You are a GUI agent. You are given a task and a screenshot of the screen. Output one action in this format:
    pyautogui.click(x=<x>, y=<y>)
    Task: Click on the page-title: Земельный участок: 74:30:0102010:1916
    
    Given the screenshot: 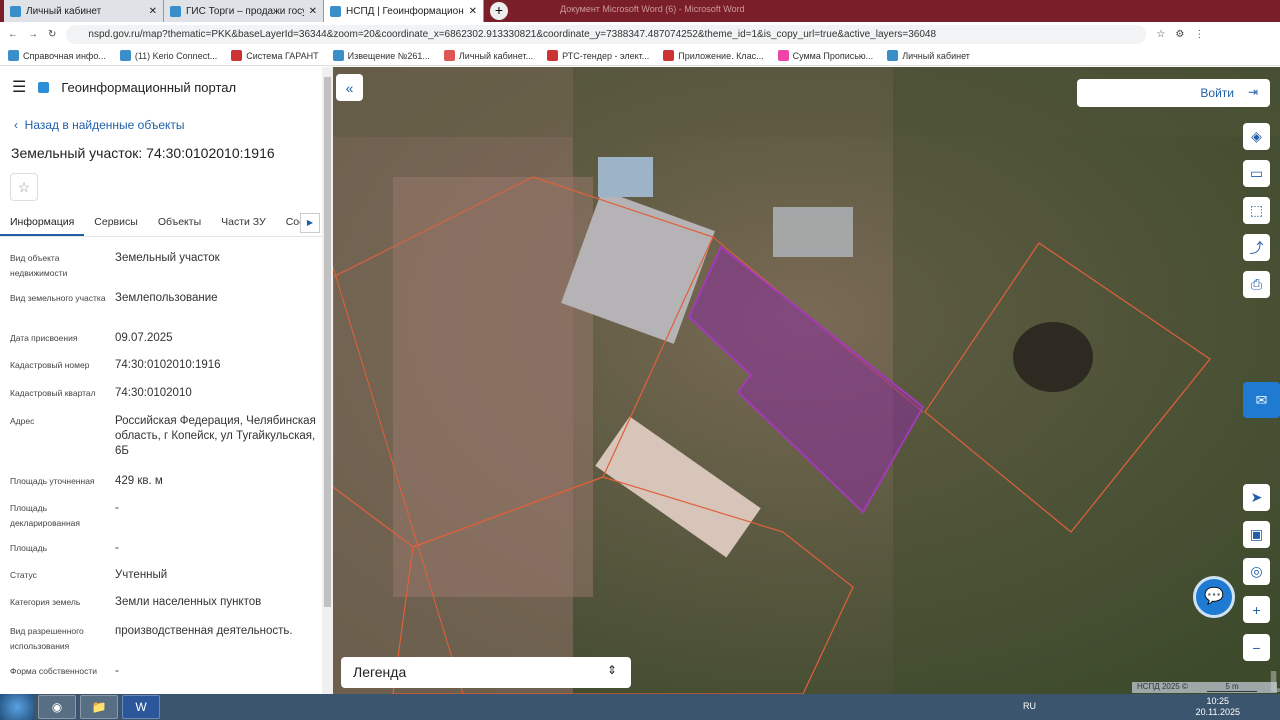 What is the action you would take?
    pyautogui.click(x=143, y=153)
    